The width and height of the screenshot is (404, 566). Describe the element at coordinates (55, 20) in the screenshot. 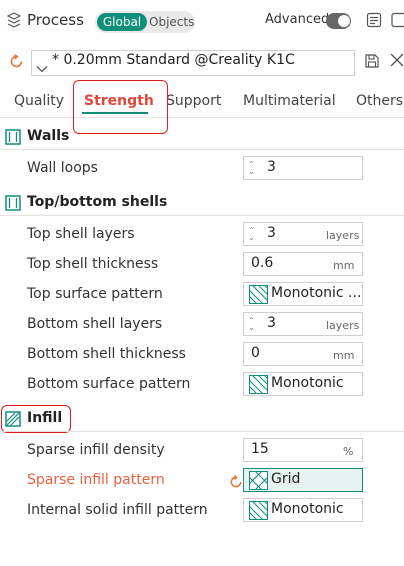

I see `panel-title: Process` at that location.